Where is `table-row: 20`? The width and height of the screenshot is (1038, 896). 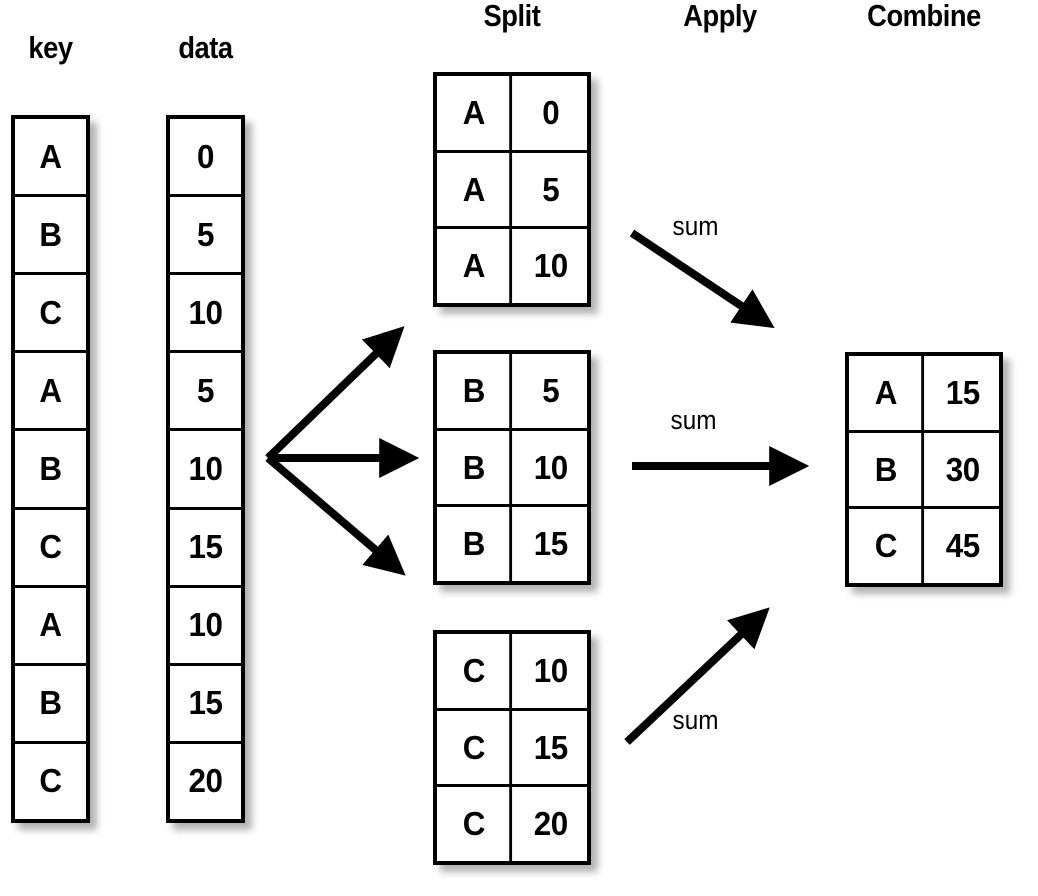
table-row: 20 is located at coordinates (205, 781).